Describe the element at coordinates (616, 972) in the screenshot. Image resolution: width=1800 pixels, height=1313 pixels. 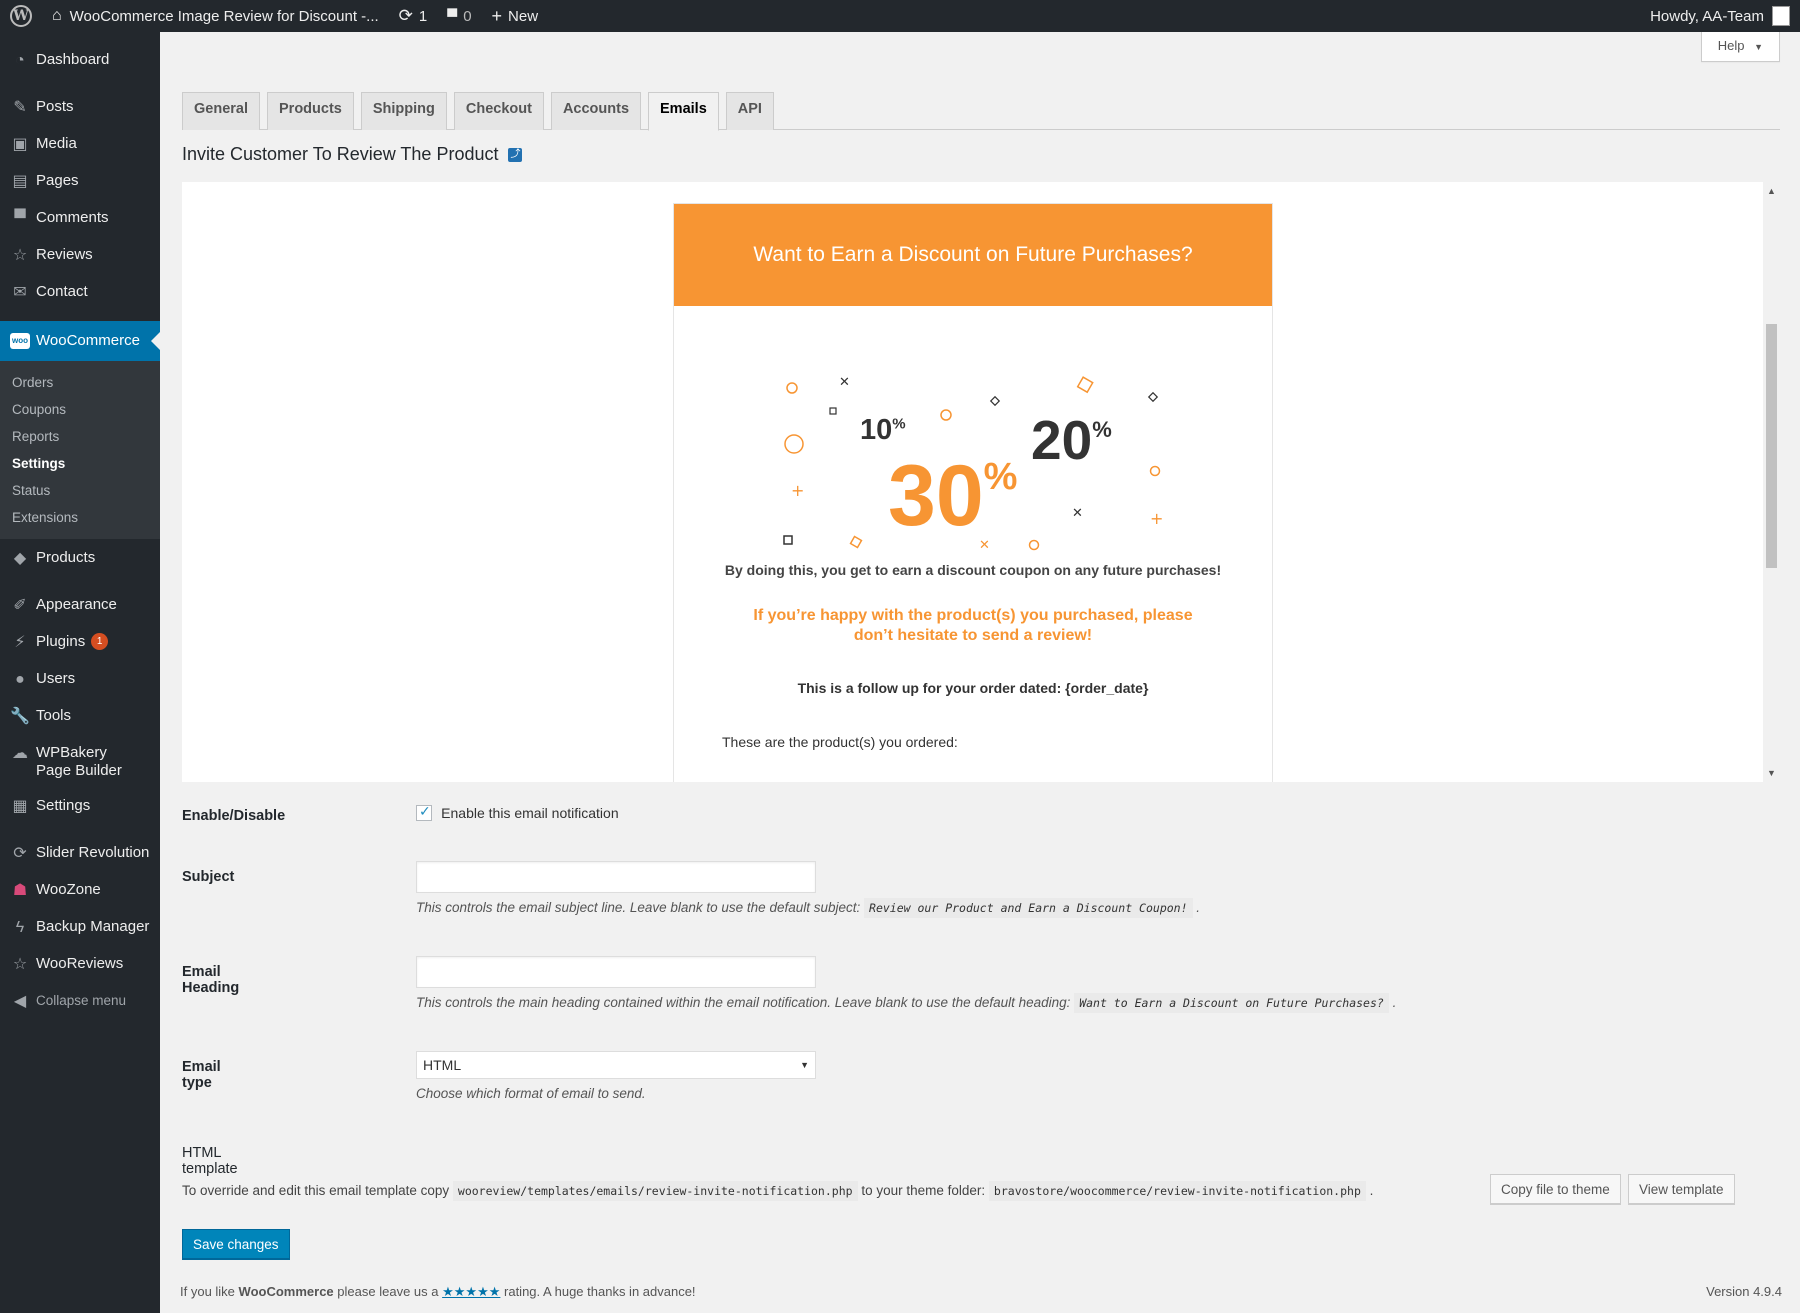
I see `email-heading-input` at that location.